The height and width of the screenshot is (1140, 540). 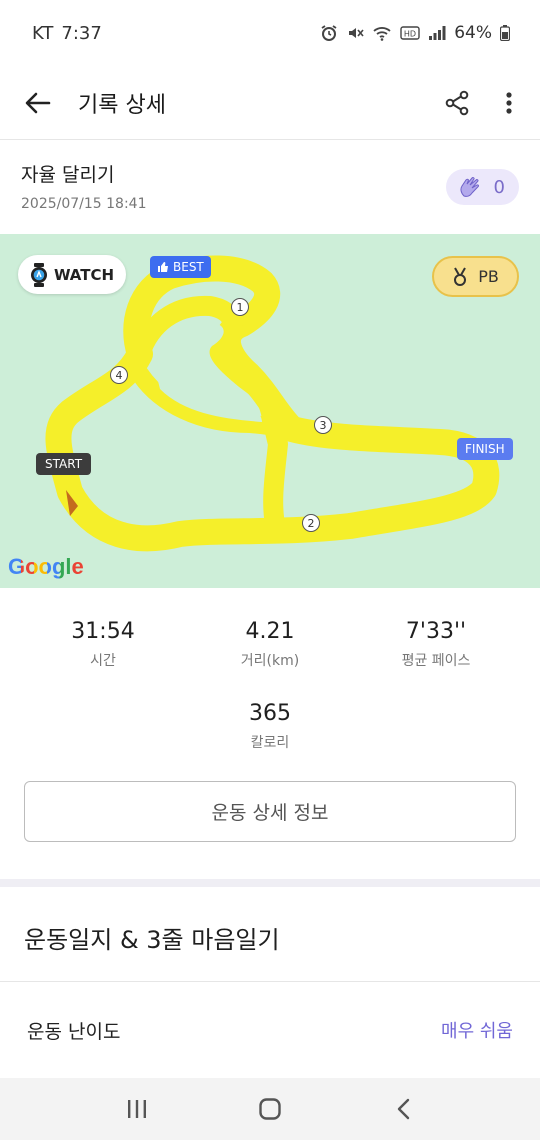 What do you see at coordinates (64, 464) in the screenshot?
I see `start-tag: START` at bounding box center [64, 464].